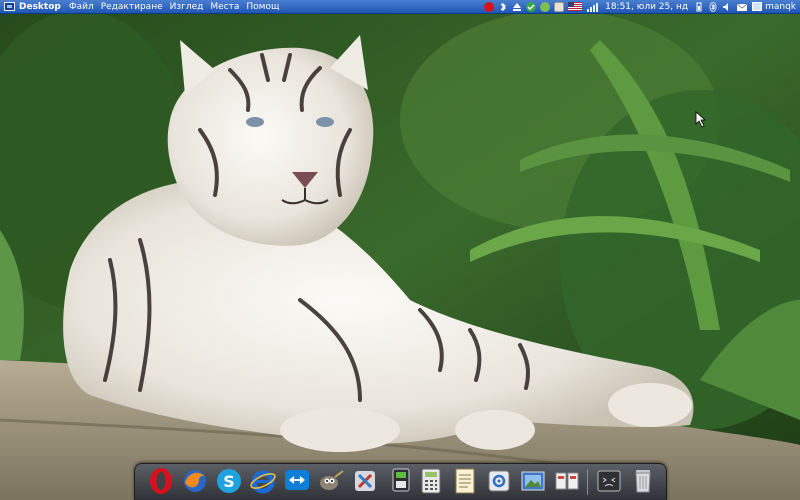 This screenshot has height=500, width=800. What do you see at coordinates (499, 481) in the screenshot?
I see `settings-icon` at bounding box center [499, 481].